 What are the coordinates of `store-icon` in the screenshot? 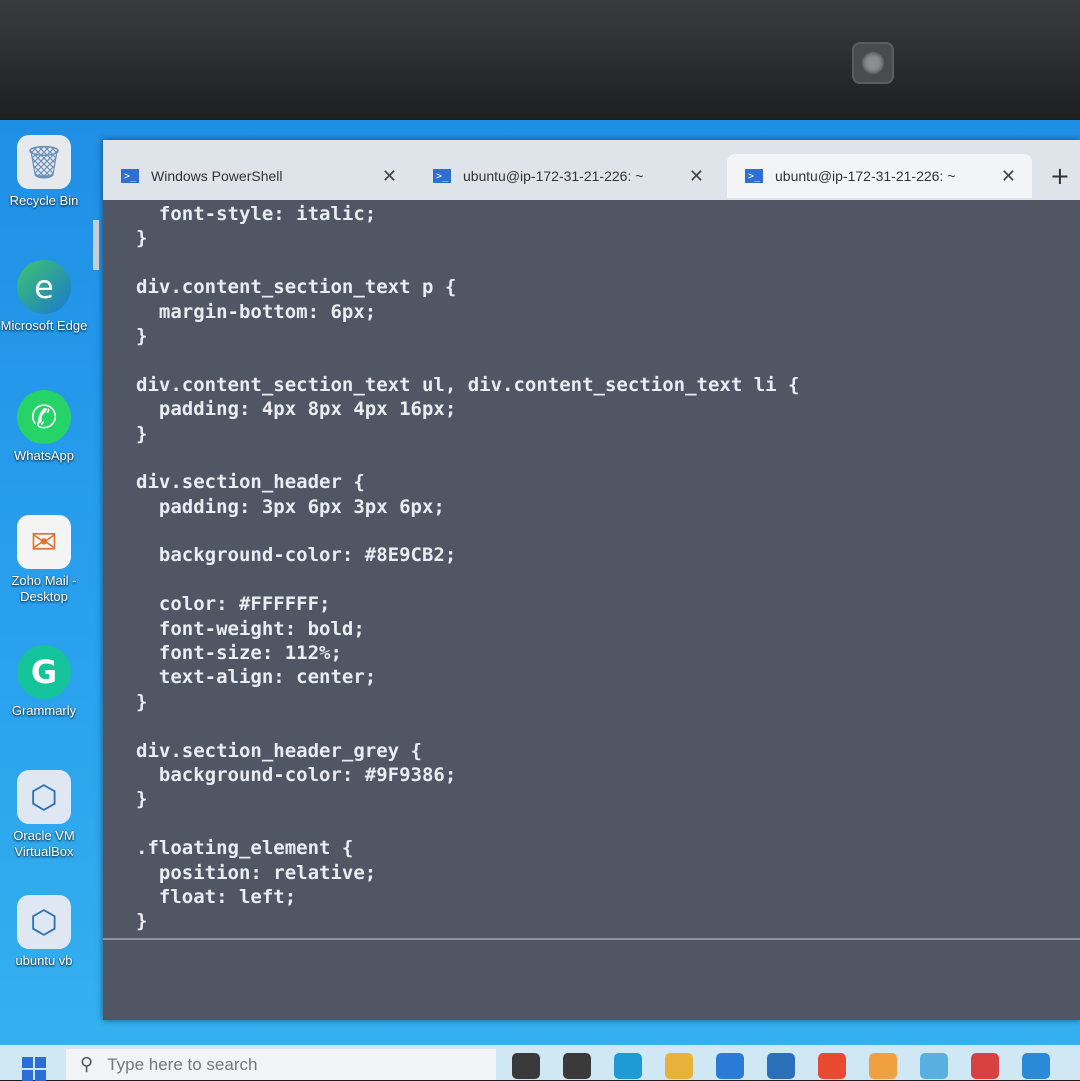 It's located at (832, 1066).